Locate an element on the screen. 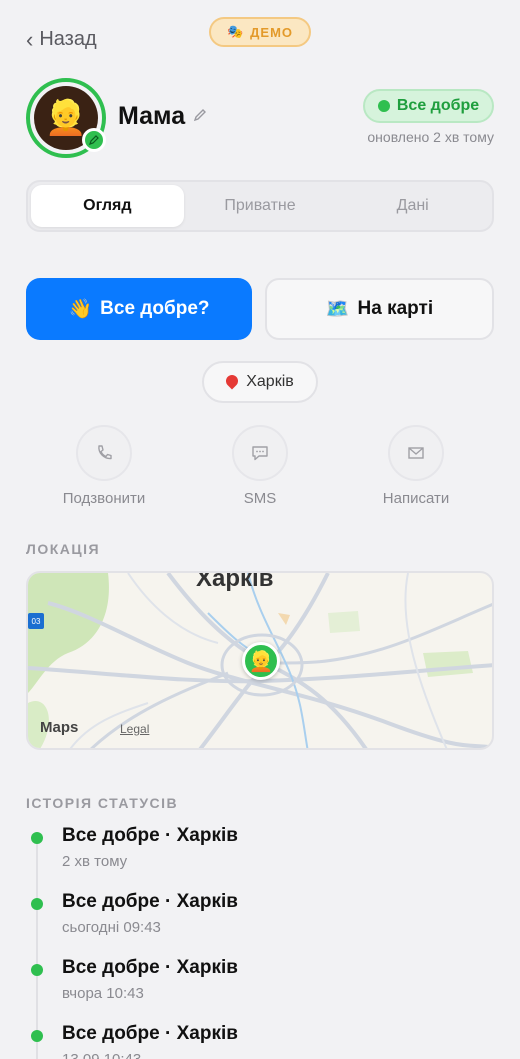 The height and width of the screenshot is (1059, 520). back-label: Назад is located at coordinates (68, 39).